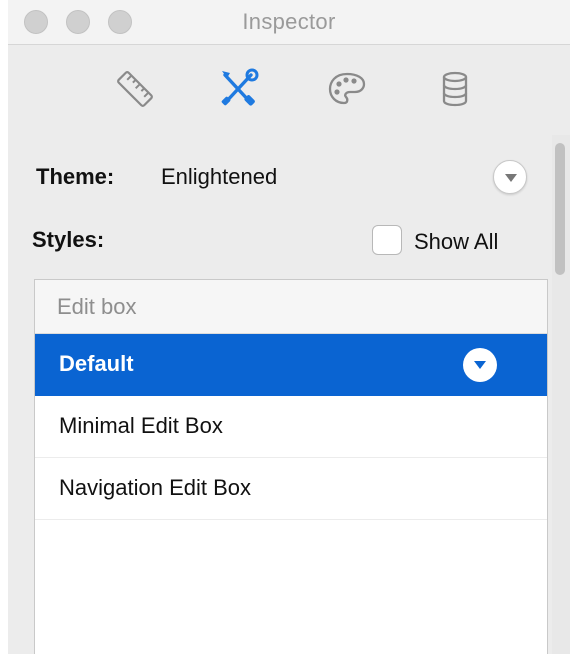 This screenshot has width=570, height=654. What do you see at coordinates (291, 365) in the screenshot?
I see `style-list-item-default: Default` at bounding box center [291, 365].